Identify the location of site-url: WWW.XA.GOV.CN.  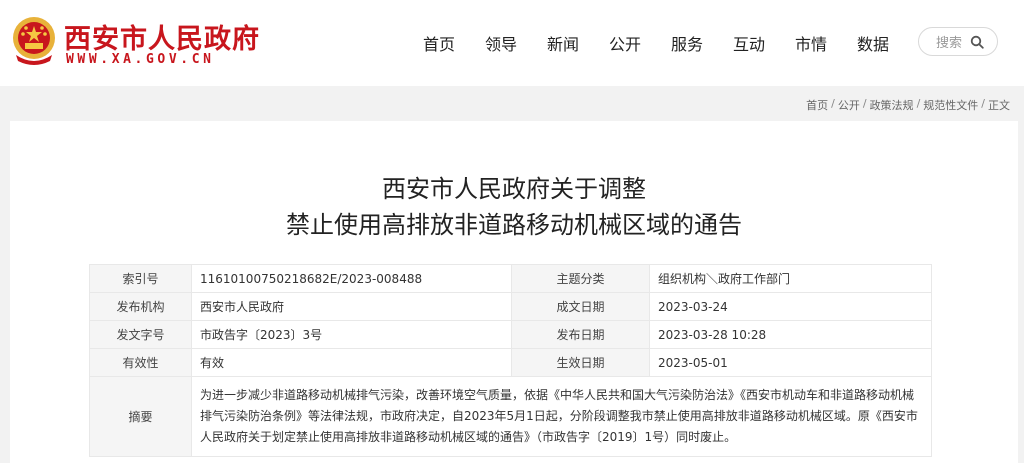
(140, 59).